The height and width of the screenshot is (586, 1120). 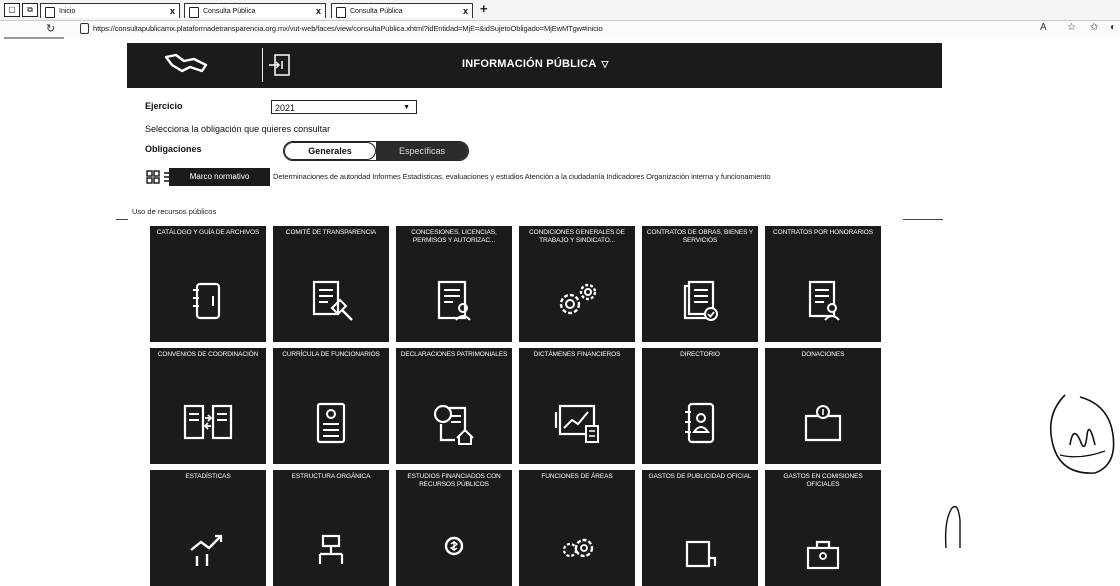 What do you see at coordinates (823, 480) in the screenshot?
I see `card-title: GASTOS EN COMISIONES OFICIALES` at bounding box center [823, 480].